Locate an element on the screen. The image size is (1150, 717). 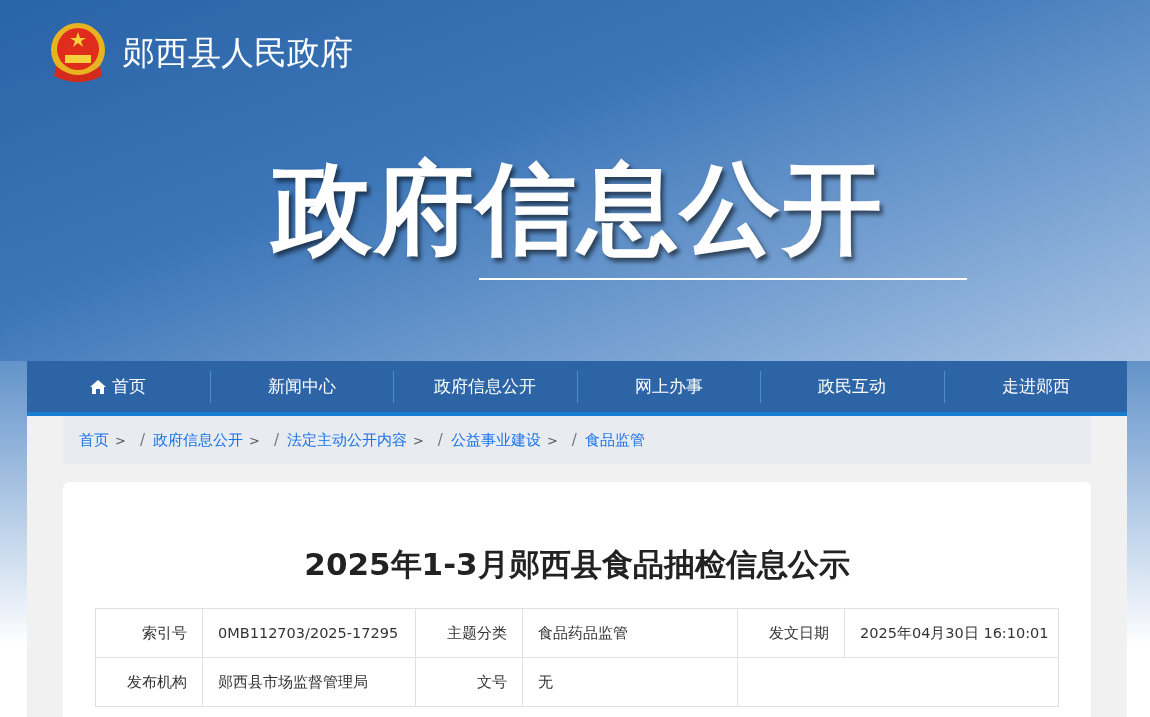
site-name: 郧西县人民政府 is located at coordinates (237, 52).